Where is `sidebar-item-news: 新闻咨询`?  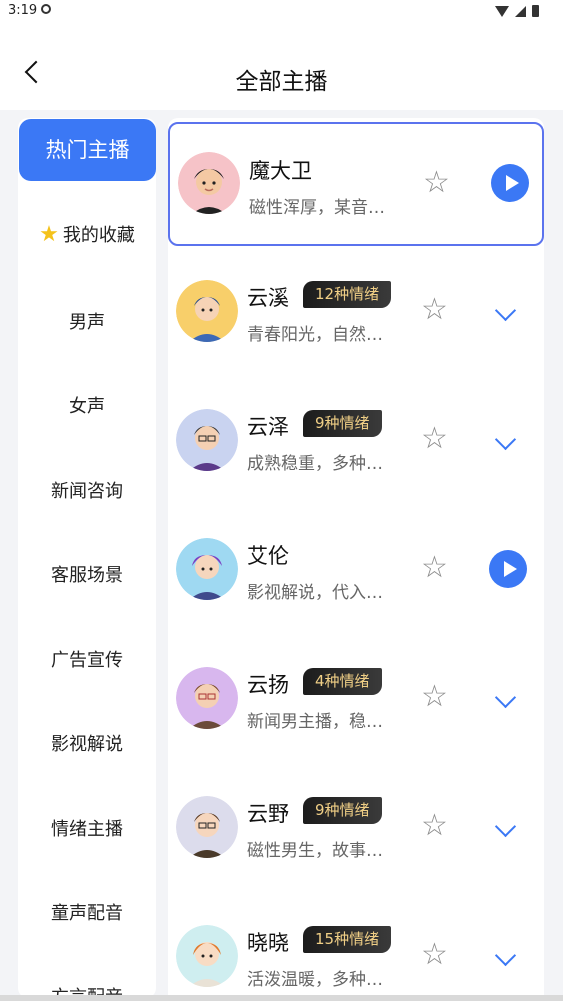
sidebar-item-news: 新闻咨询 is located at coordinates (87, 490).